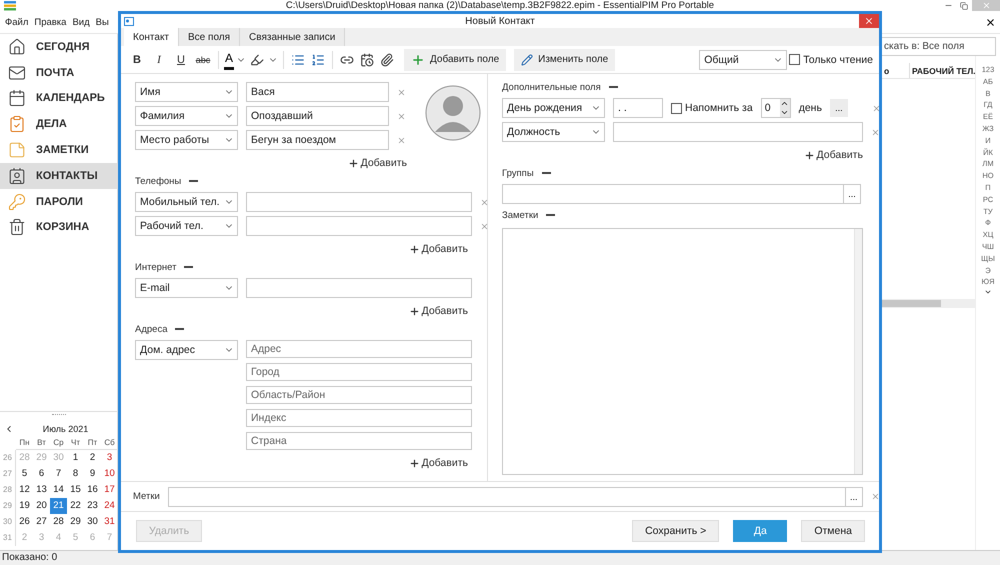 This screenshot has width=1000, height=565. I want to click on calendar-day: 20, so click(41, 506).